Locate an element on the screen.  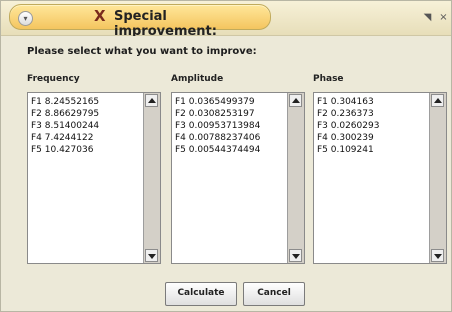
calculate-button: Calculate is located at coordinates (201, 294).